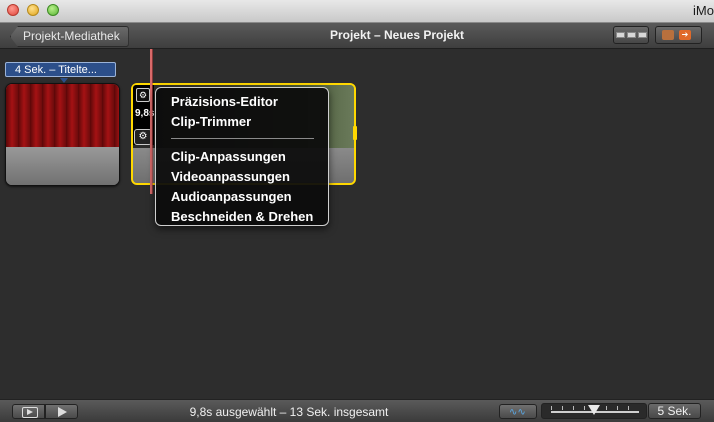 Image resolution: width=714 pixels, height=422 pixels. Describe the element at coordinates (62, 115) in the screenshot. I see `clip-thumbnail` at that location.